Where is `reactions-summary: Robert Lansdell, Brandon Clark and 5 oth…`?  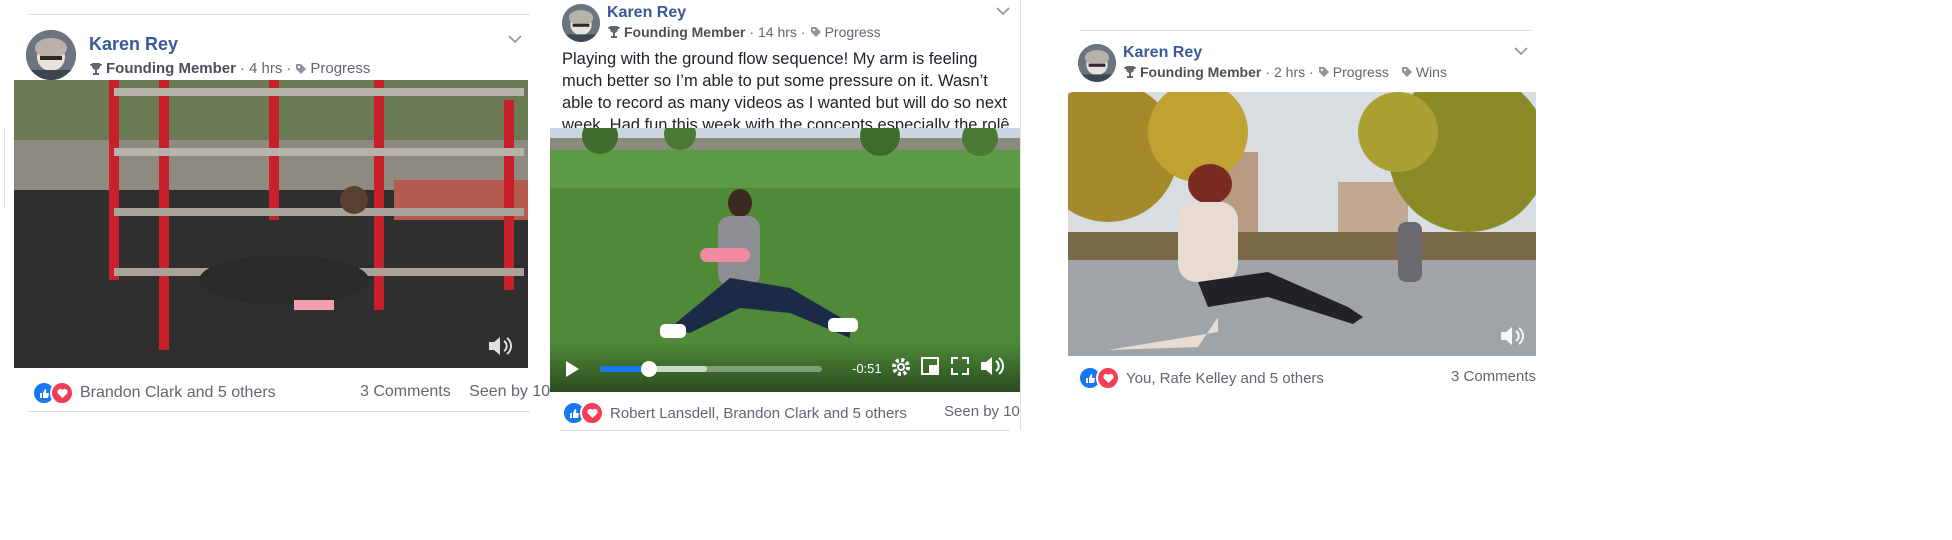
reactions-summary: Robert Lansdell, Brandon Clark and 5 oth… is located at coordinates (734, 413).